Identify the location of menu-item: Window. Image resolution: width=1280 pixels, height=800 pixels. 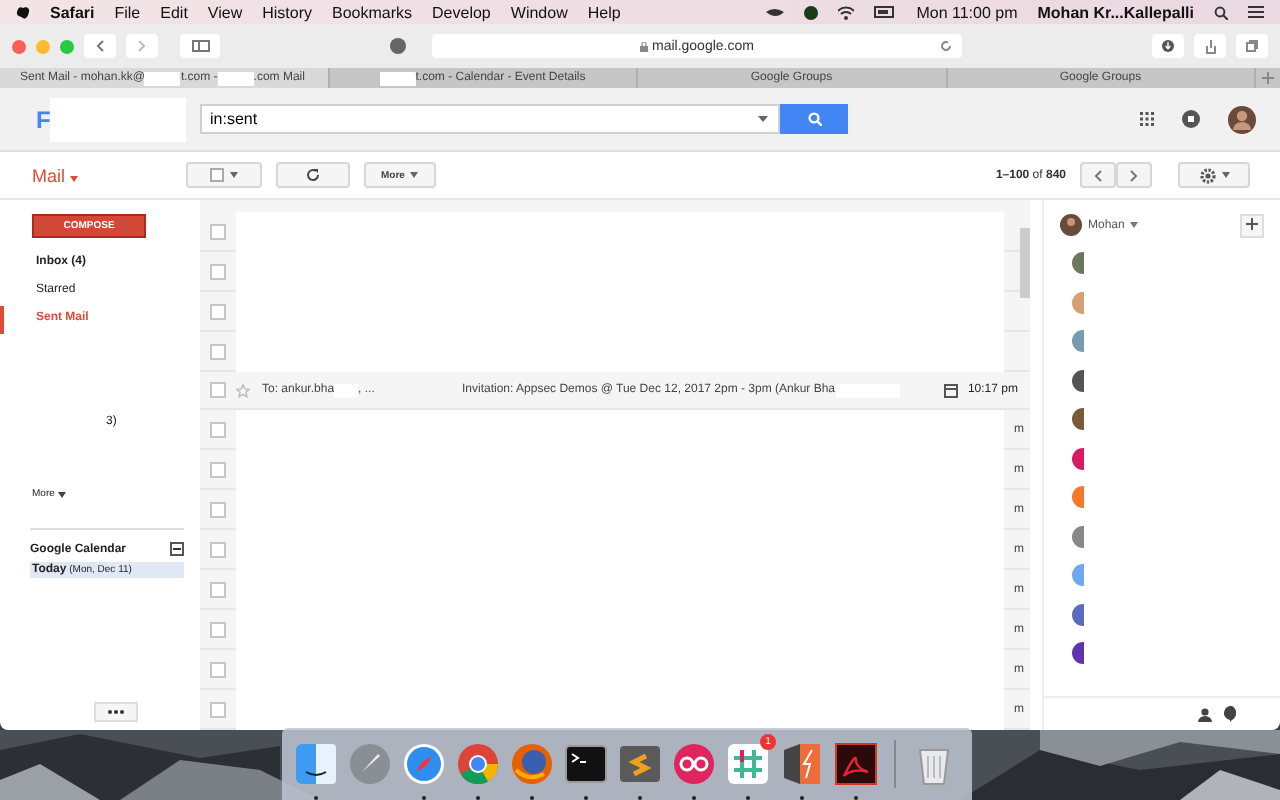
(539, 12).